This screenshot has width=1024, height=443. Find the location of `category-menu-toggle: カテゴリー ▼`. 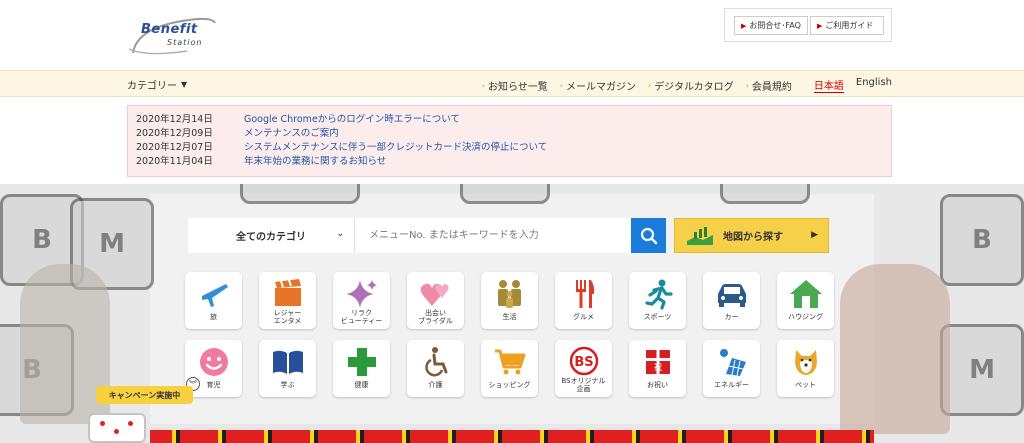

category-menu-toggle: カテゴリー ▼ is located at coordinates (157, 84).